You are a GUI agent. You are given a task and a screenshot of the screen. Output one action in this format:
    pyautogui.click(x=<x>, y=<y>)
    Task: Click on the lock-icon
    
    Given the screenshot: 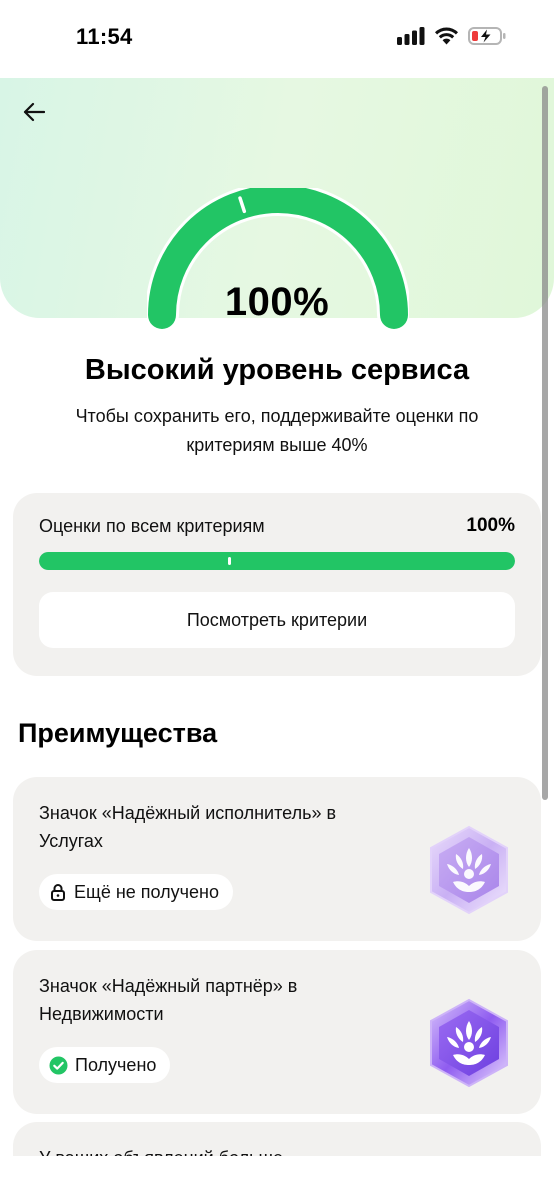 What is the action you would take?
    pyautogui.click(x=58, y=892)
    